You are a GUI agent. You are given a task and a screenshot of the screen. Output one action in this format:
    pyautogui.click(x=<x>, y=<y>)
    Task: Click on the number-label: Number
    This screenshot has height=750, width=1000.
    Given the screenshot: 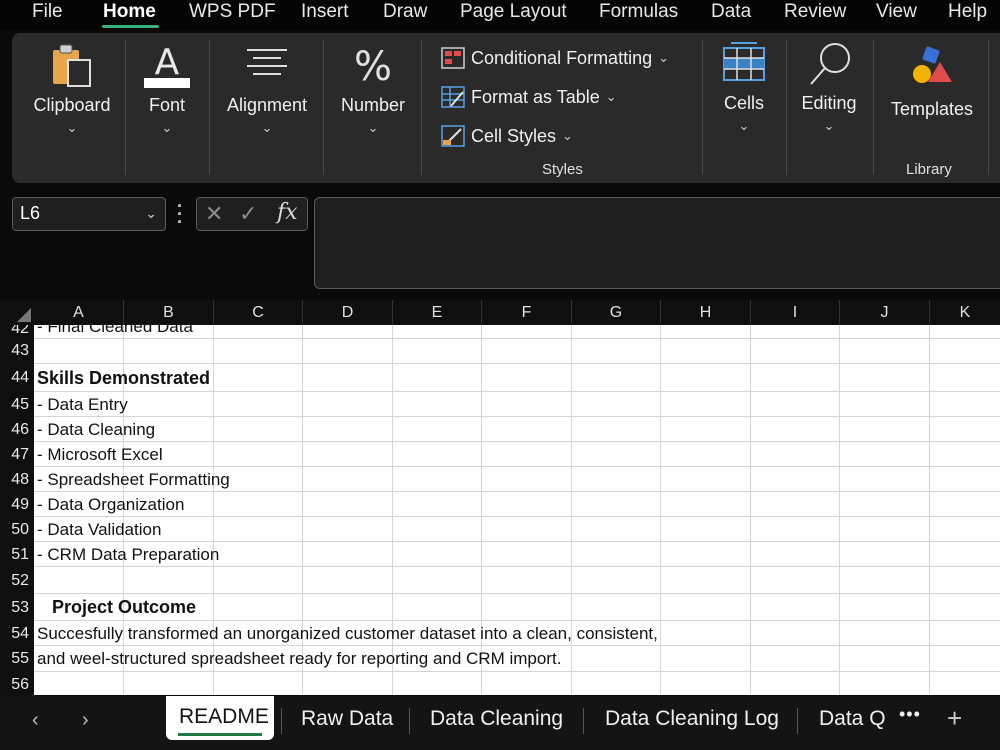 What is the action you would take?
    pyautogui.click(x=373, y=105)
    